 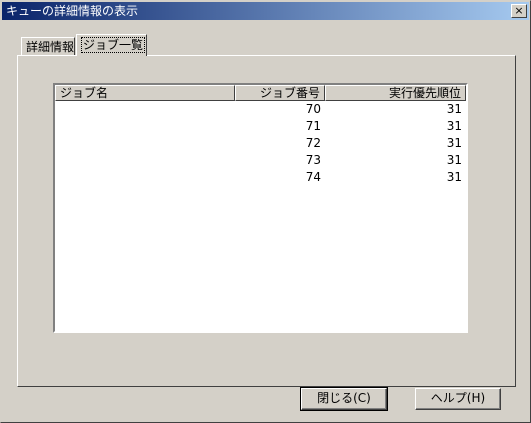 What do you see at coordinates (145, 93) in the screenshot?
I see `column-header-job-name: ジョブ名` at bounding box center [145, 93].